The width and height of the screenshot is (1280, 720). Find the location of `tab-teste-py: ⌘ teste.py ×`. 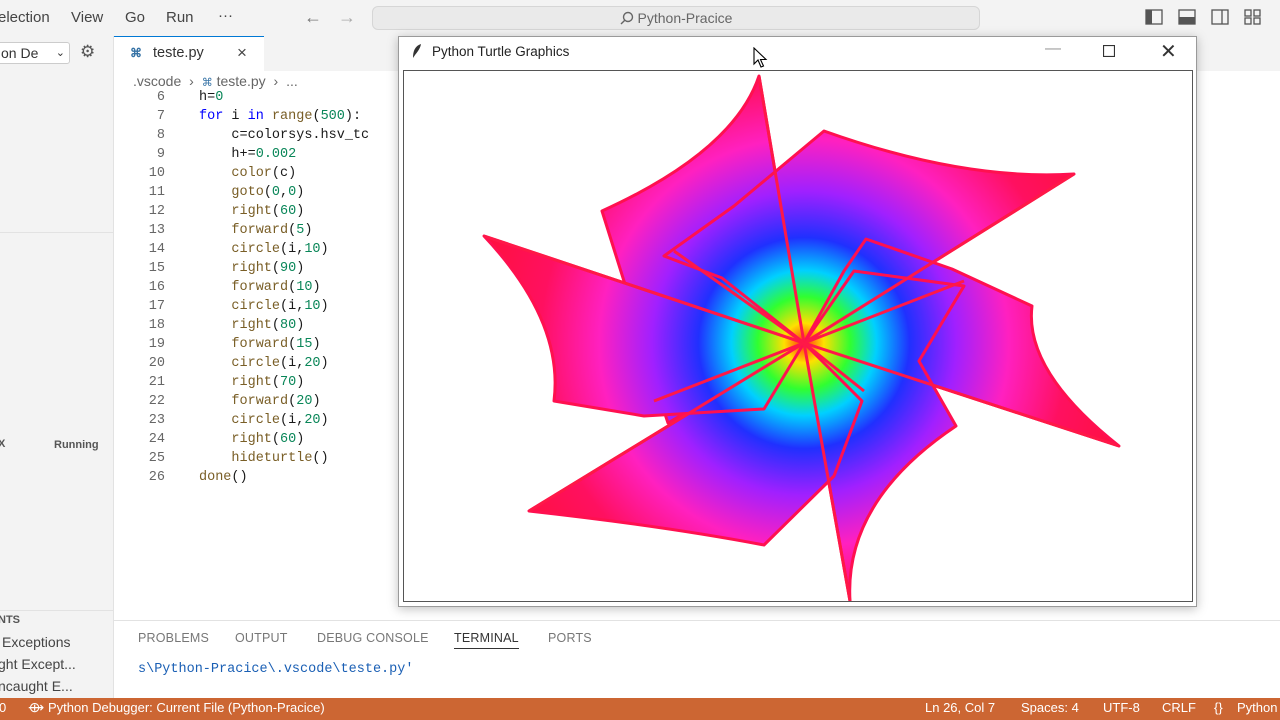

tab-teste-py: ⌘ teste.py × is located at coordinates (189, 53).